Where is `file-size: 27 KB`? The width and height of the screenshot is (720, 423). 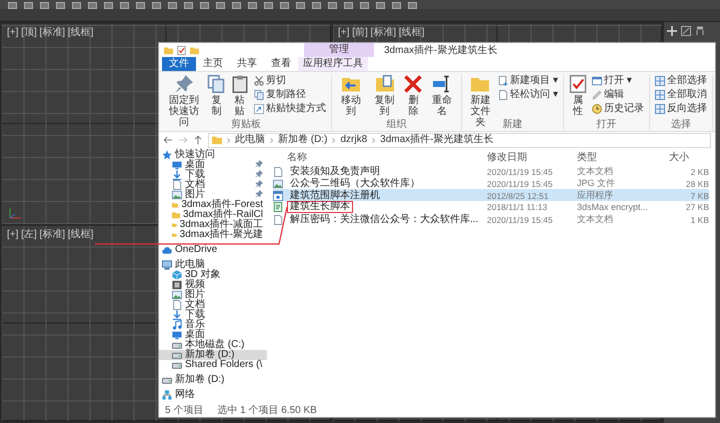
file-size: 27 KB is located at coordinates (696, 207).